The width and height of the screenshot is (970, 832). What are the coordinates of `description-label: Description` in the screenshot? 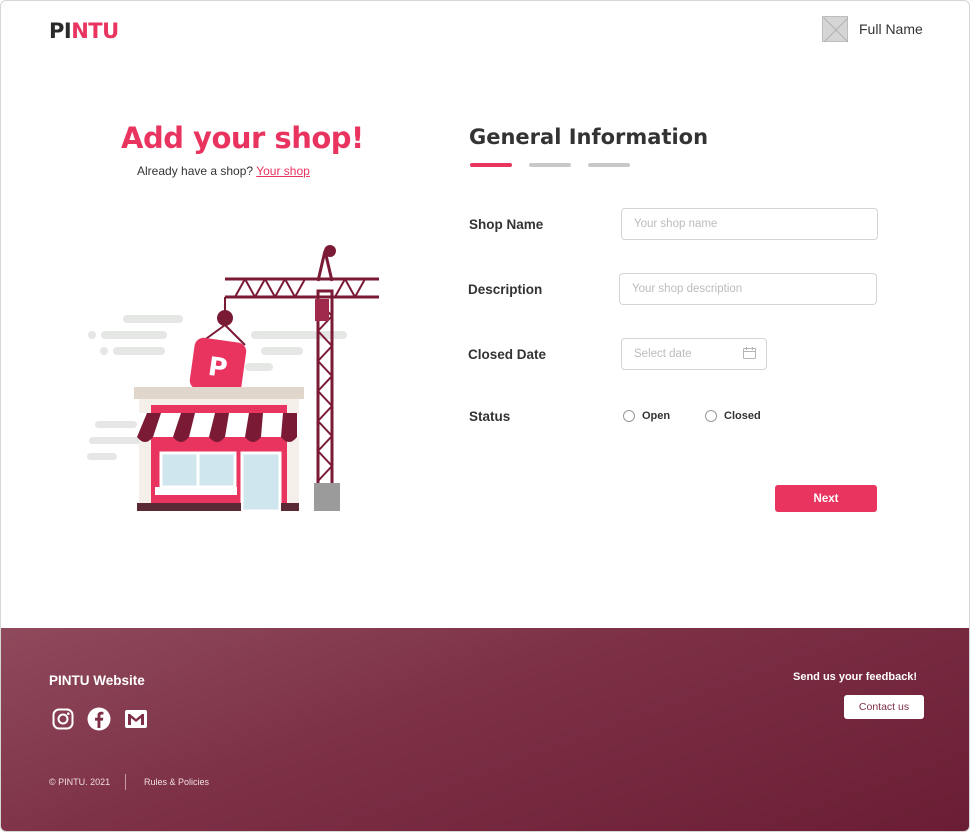 It's located at (505, 289).